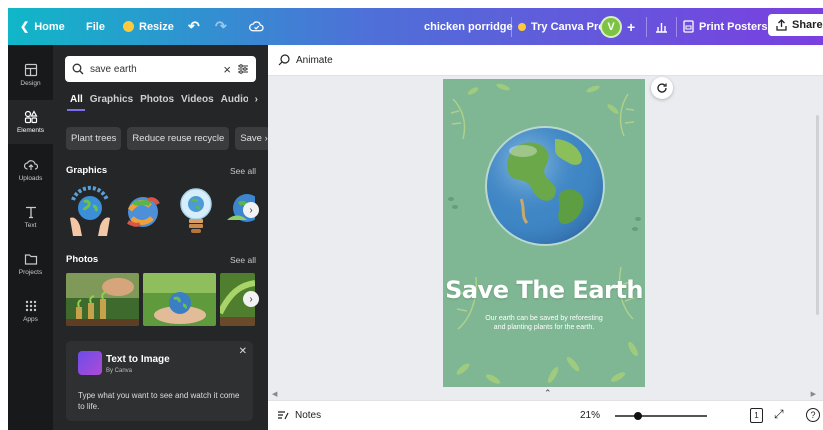 The width and height of the screenshot is (823, 430). I want to click on document-title: chicken porridge, so click(468, 27).